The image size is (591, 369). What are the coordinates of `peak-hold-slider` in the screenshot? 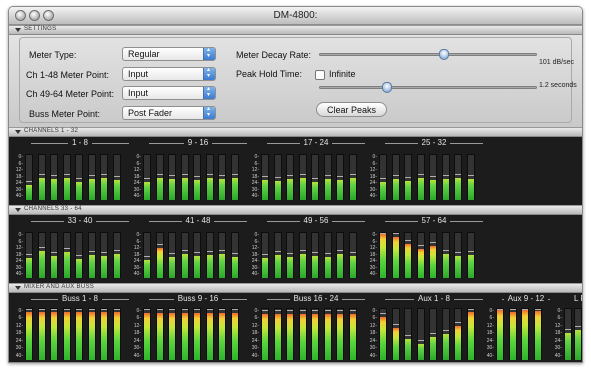 It's located at (428, 87).